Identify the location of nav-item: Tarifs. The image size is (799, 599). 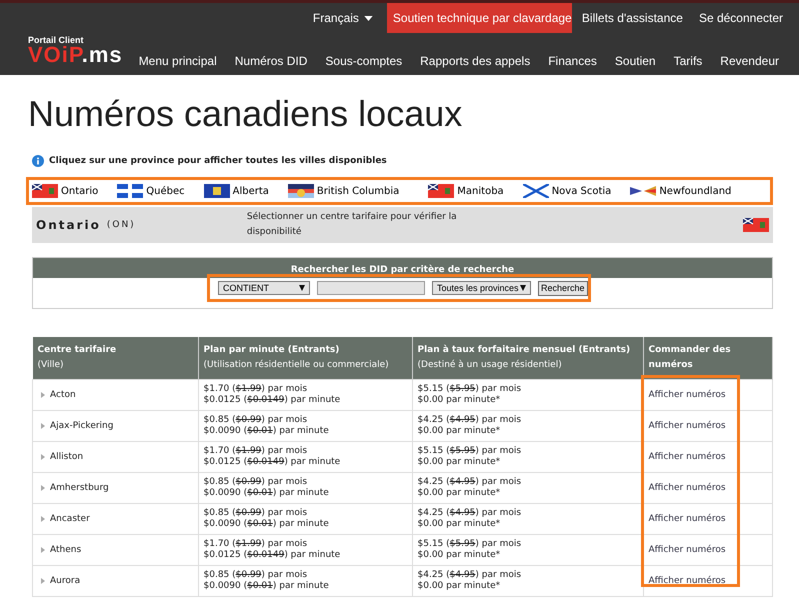
(688, 61).